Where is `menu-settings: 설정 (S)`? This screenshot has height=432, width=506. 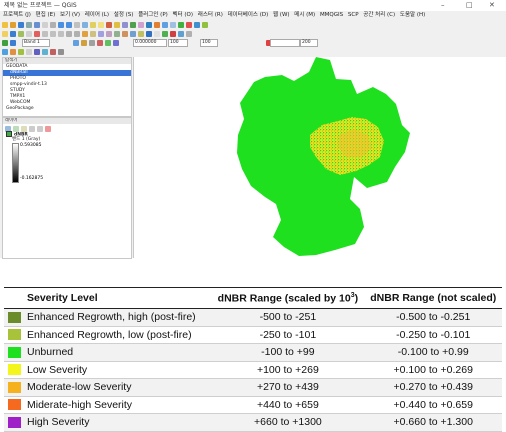 menu-settings: 설정 (S) is located at coordinates (124, 15).